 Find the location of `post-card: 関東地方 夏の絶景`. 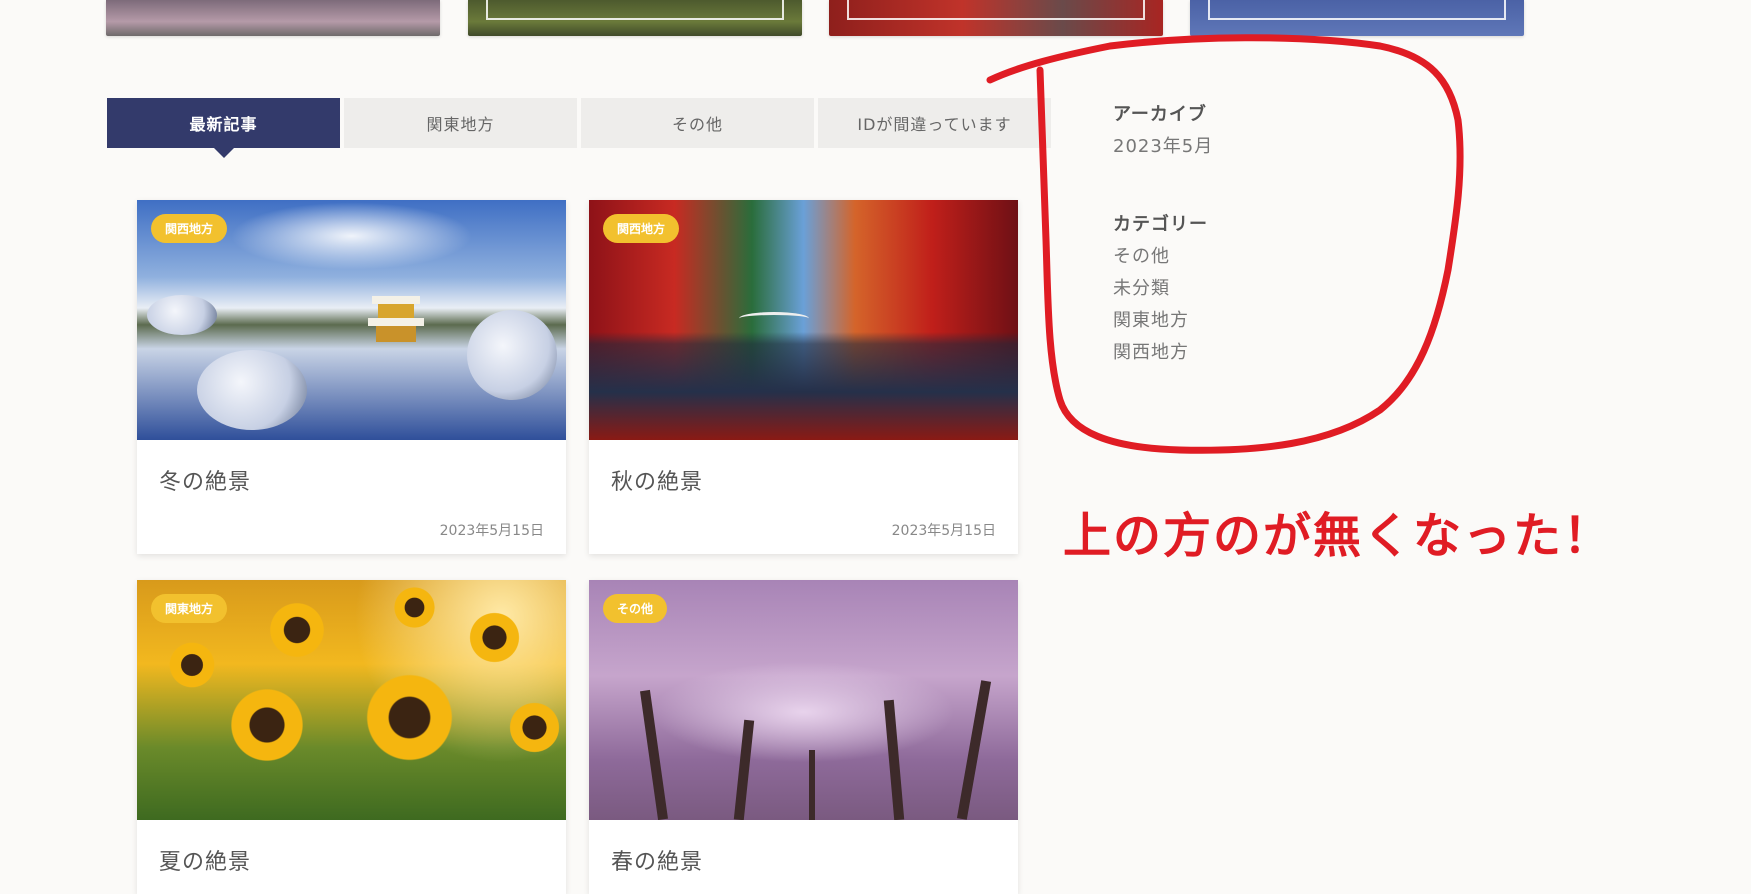

post-card: 関東地方 夏の絶景 is located at coordinates (351, 737).